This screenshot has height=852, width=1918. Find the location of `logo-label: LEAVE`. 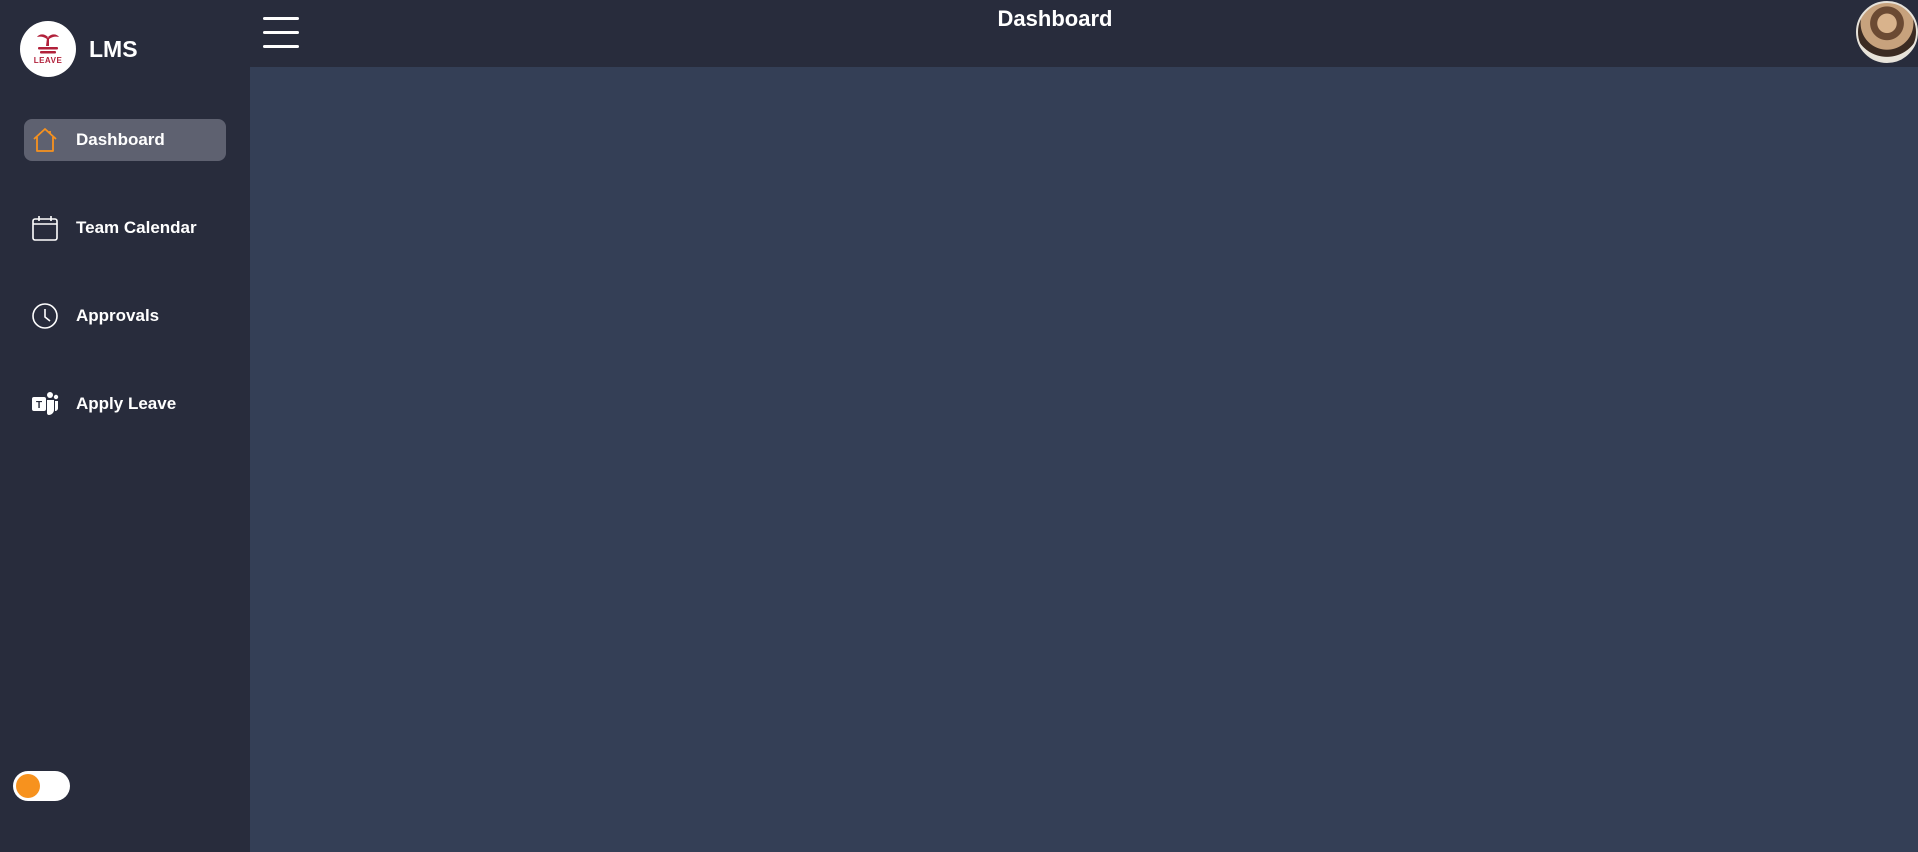

logo-label: LEAVE is located at coordinates (48, 60).